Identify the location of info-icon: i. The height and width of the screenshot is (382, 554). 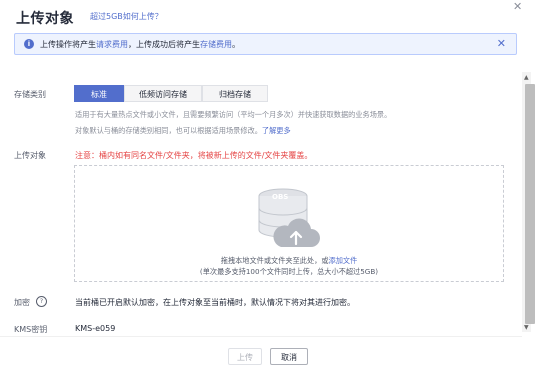
(29, 44).